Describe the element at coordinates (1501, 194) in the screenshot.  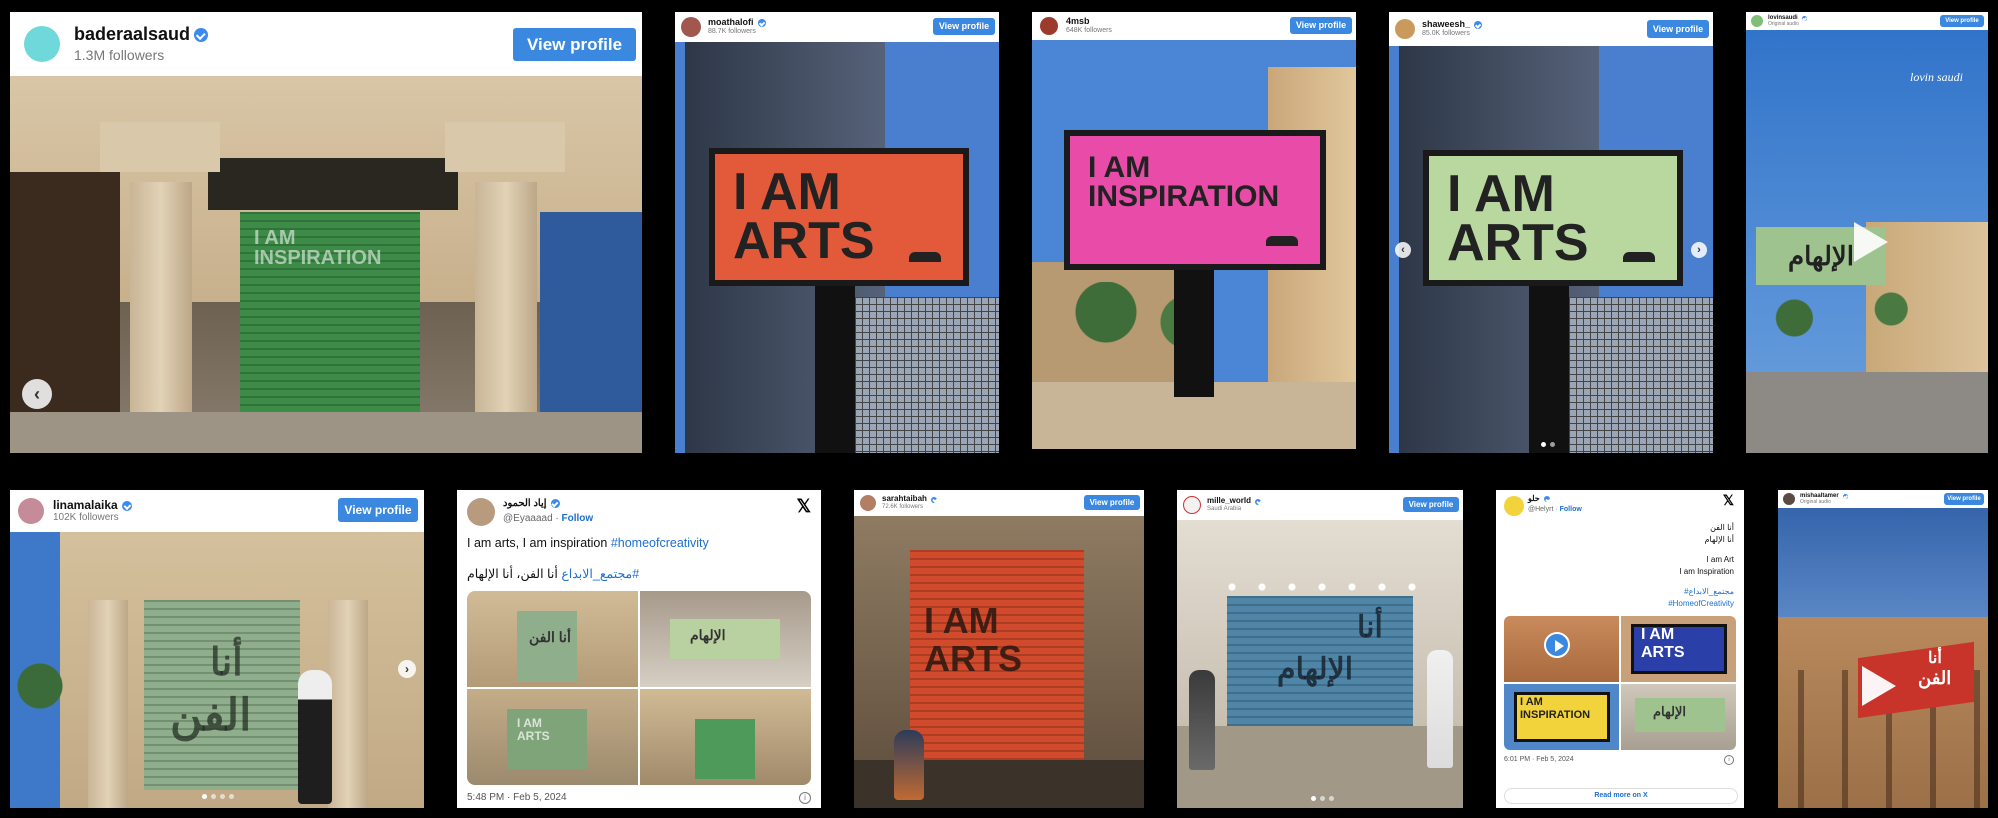
I see `sign-line-1: I AM` at that location.